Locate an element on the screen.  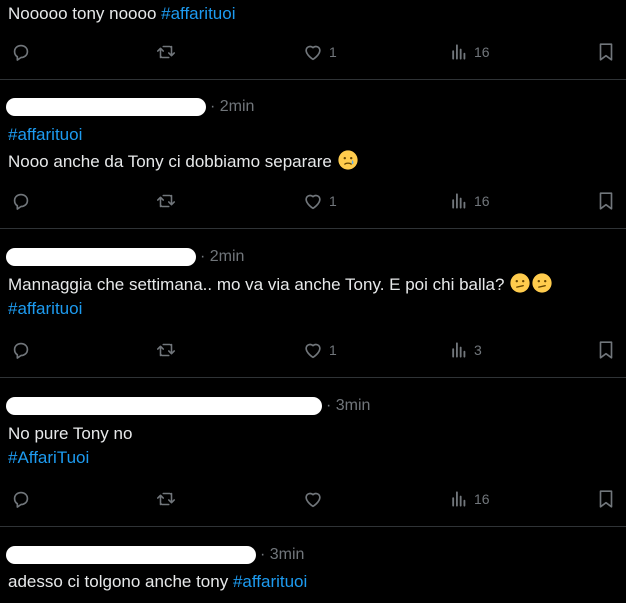
hashtag-link: #AffariTuoi is located at coordinates (48, 457).